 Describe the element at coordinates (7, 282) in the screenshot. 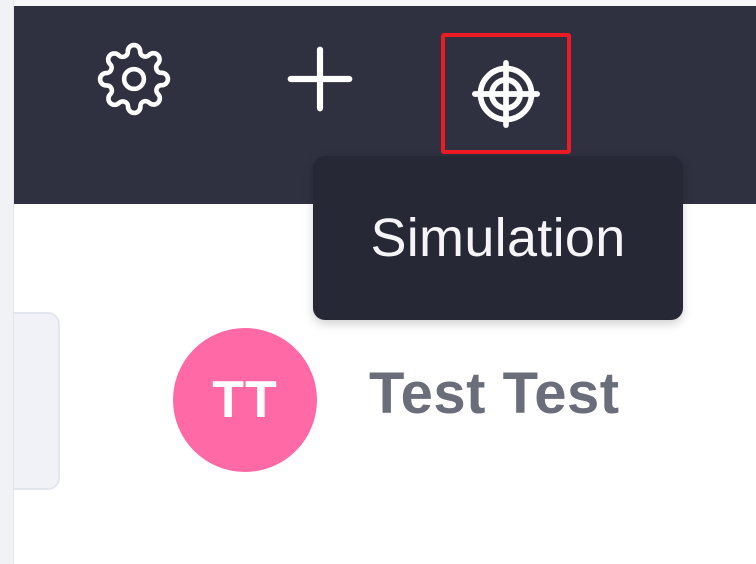

I see `left-edge` at that location.